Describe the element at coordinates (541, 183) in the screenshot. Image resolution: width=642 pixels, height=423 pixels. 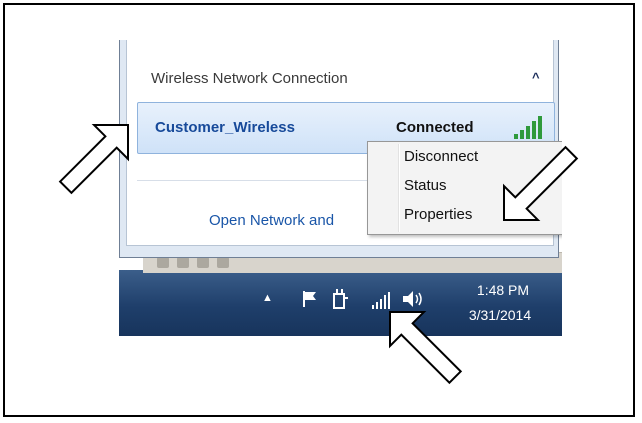
I see `callout-arrow-properties` at that location.